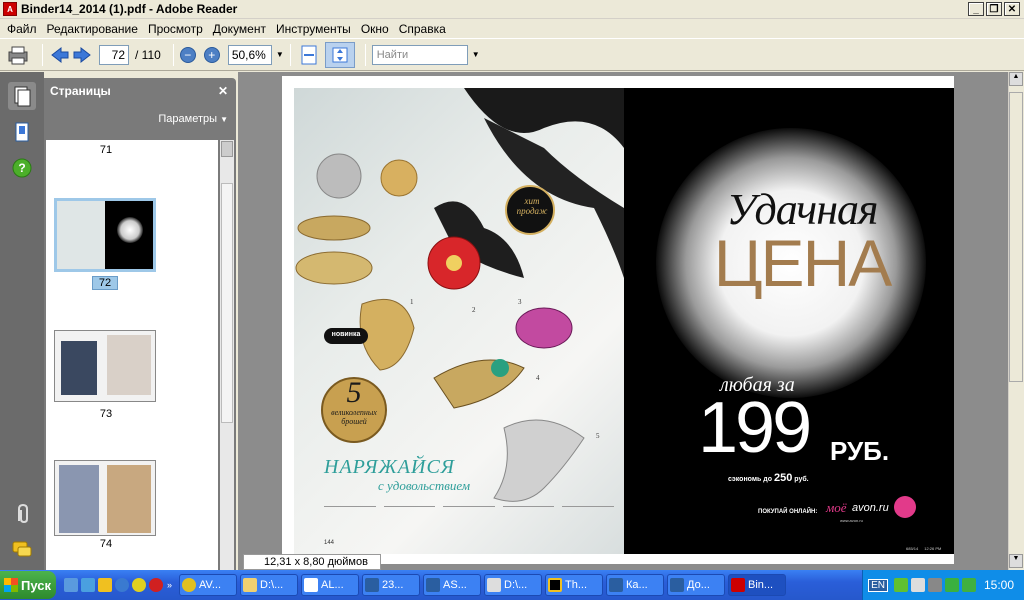  I want to click on page-number-input: 72, so click(114, 54).